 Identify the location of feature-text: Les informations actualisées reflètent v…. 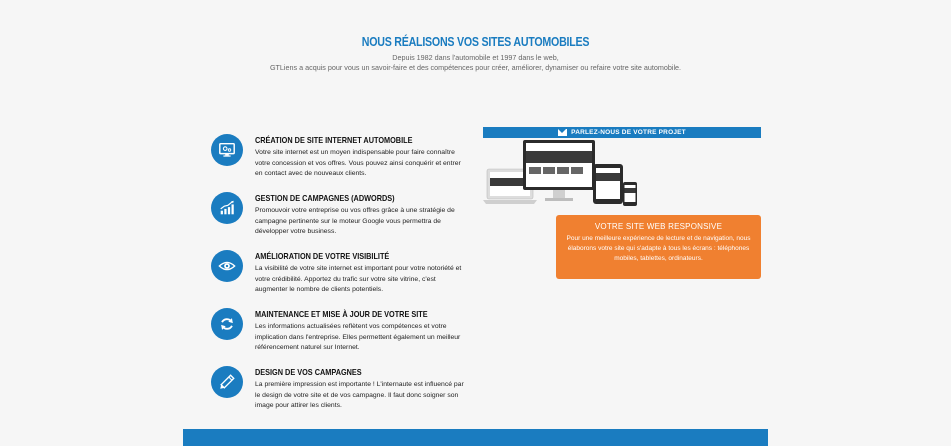
(358, 337).